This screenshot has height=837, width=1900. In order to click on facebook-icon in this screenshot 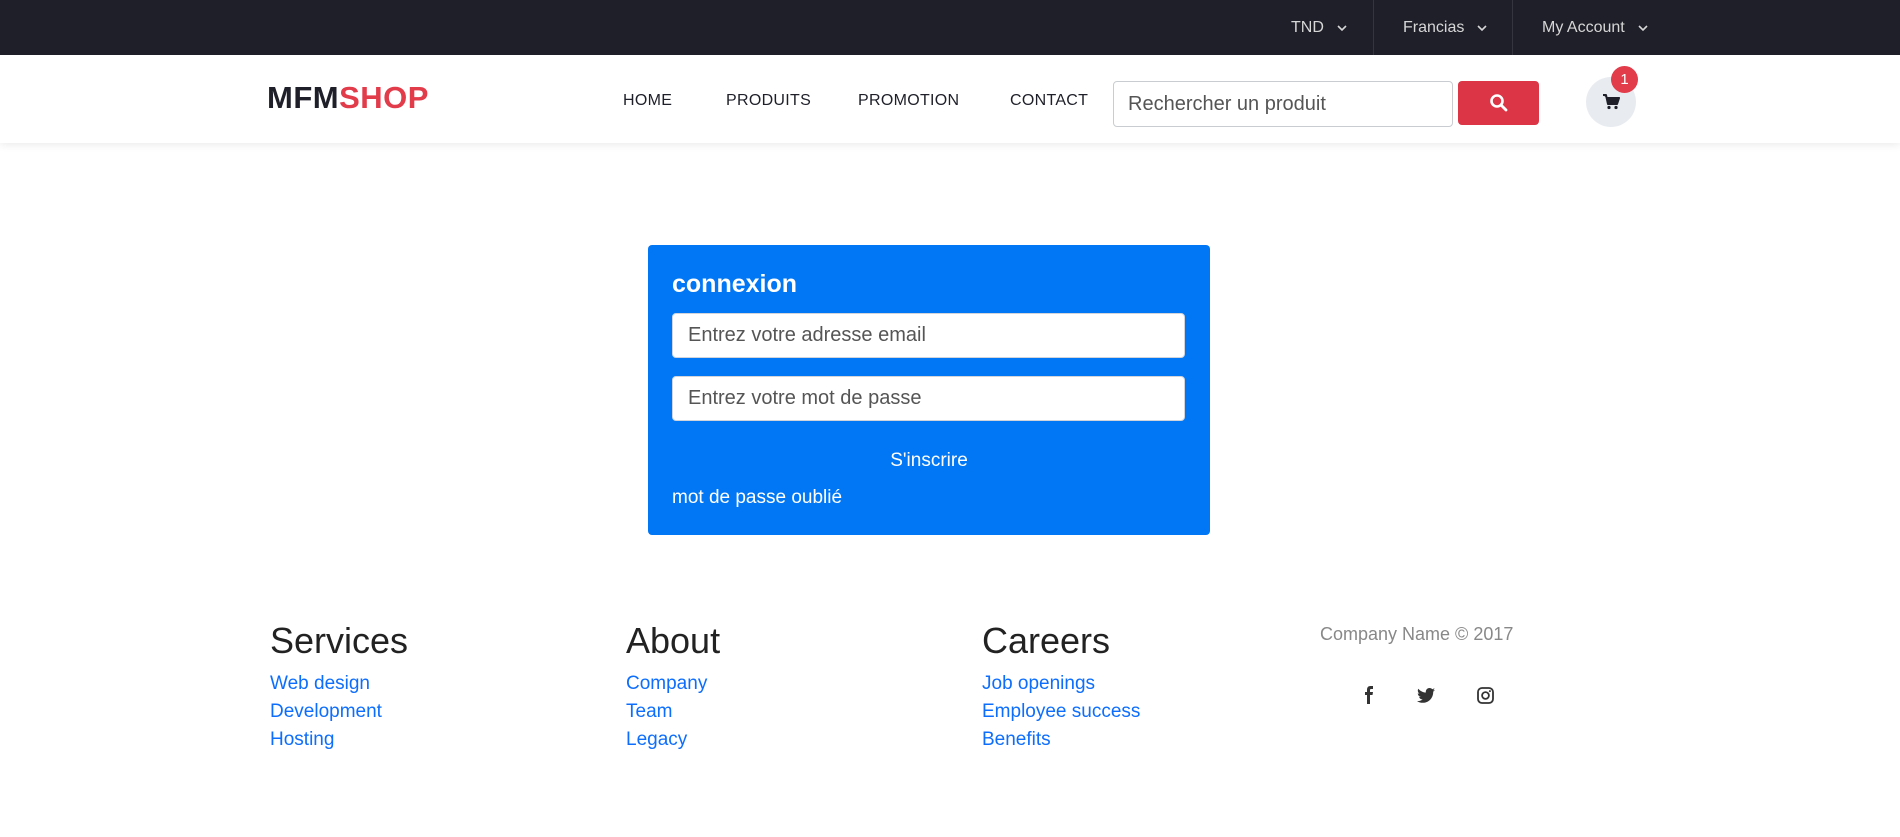, I will do `click(1369, 695)`.